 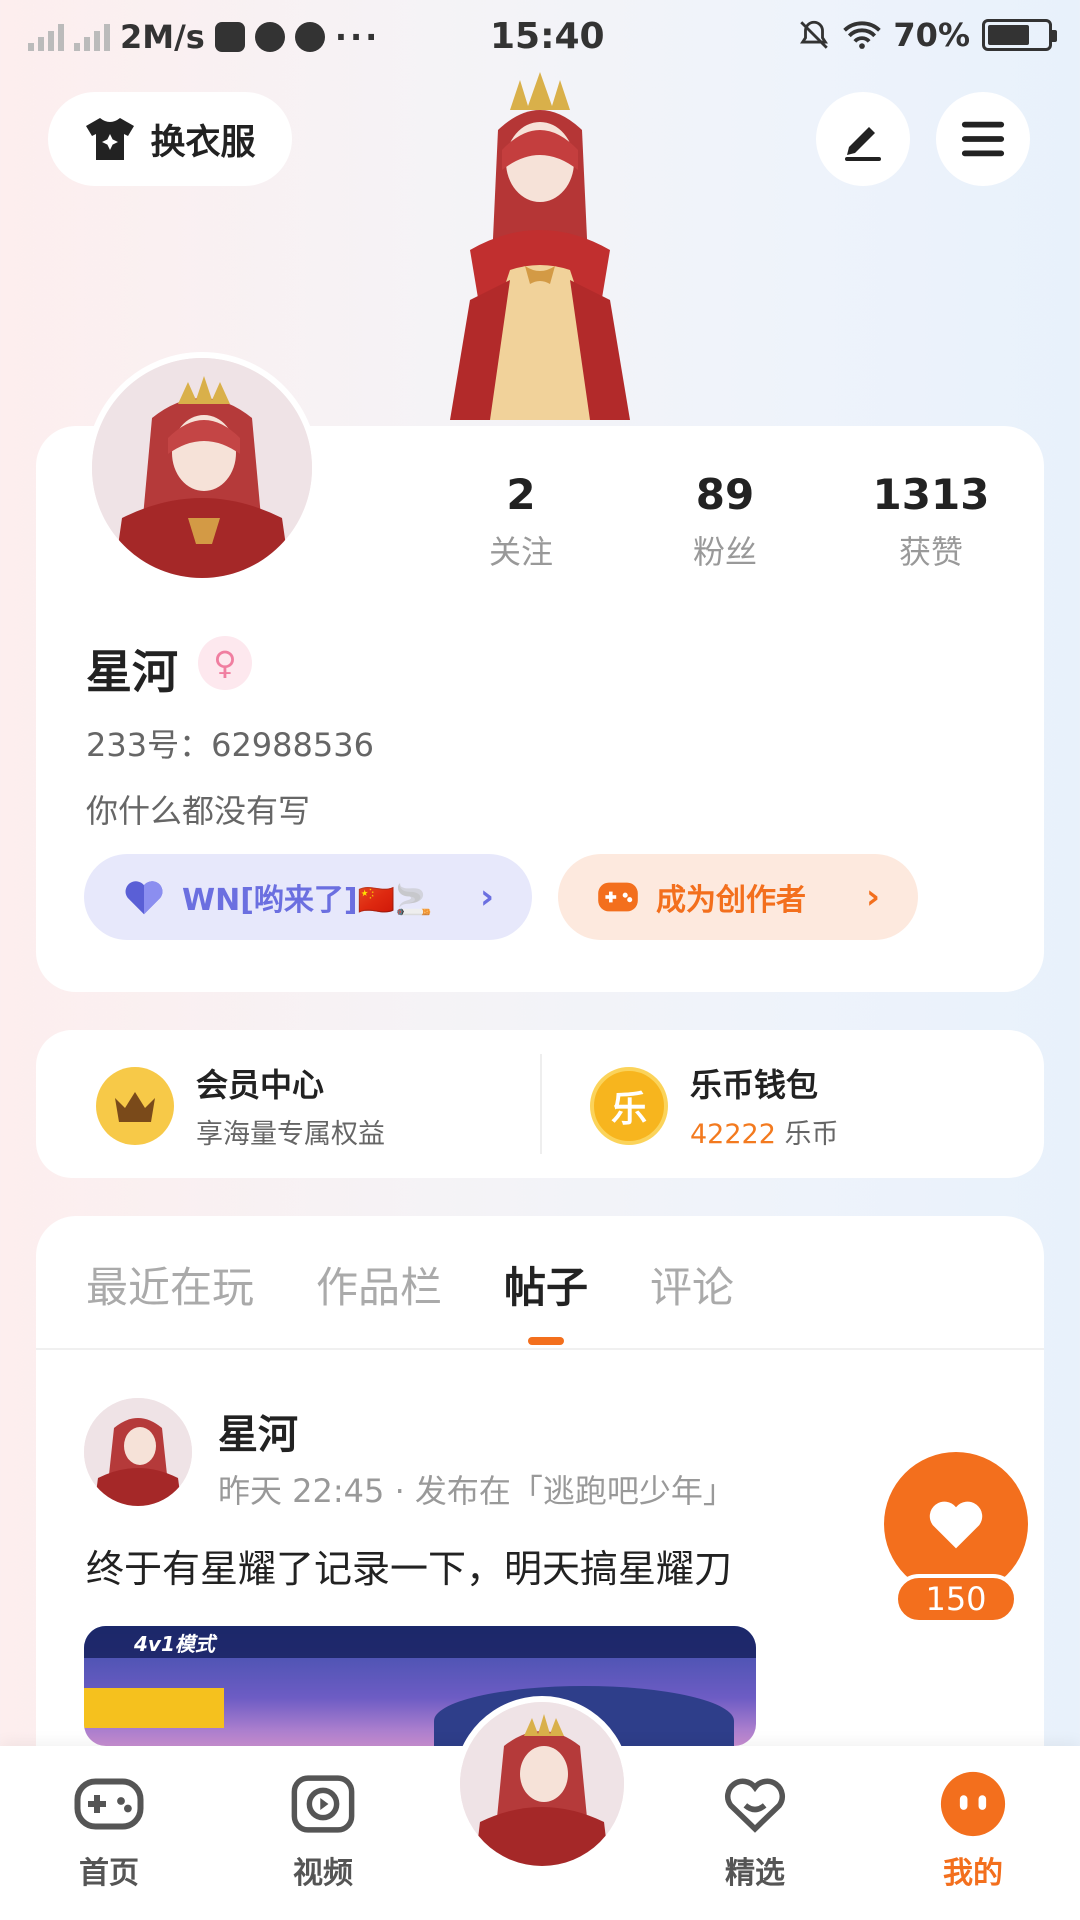 I want to click on avatar-character-figure, so click(x=540, y=250).